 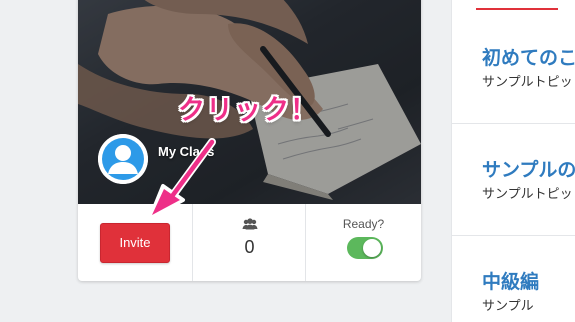 What do you see at coordinates (508, 305) in the screenshot?
I see `topic-subtitle: サンプル` at bounding box center [508, 305].